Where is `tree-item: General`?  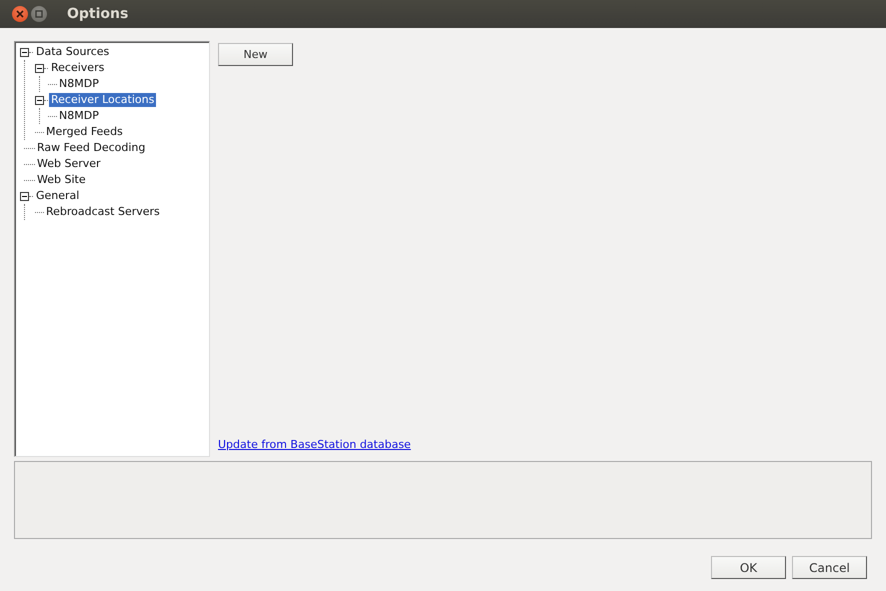
tree-item: General is located at coordinates (58, 196).